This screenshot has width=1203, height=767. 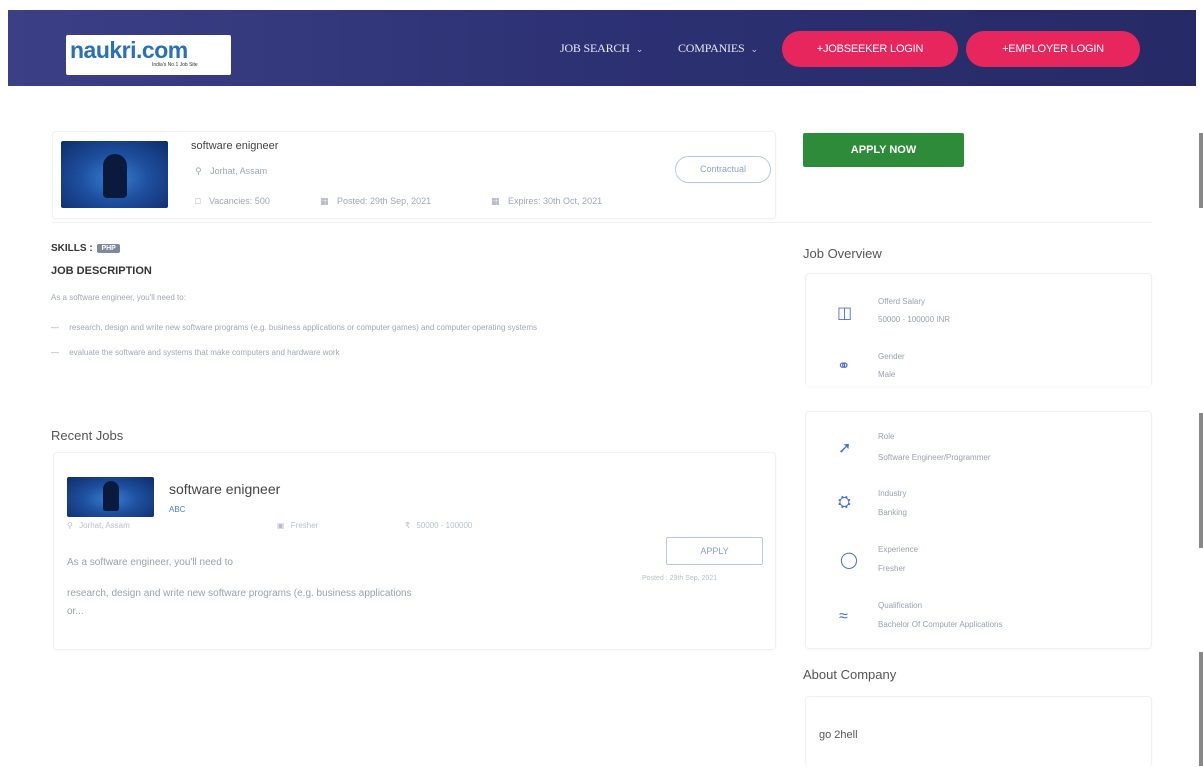 I want to click on job-location-row: ⚲ Jorhat, Assam, so click(x=231, y=171).